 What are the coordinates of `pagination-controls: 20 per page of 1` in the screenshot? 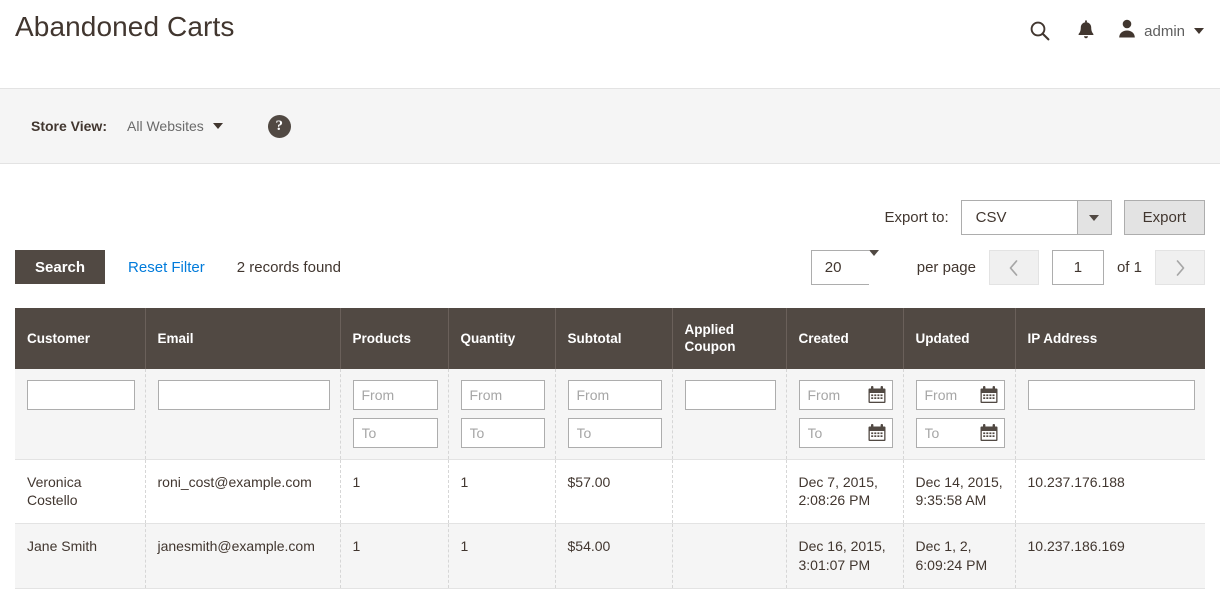 It's located at (1007, 267).